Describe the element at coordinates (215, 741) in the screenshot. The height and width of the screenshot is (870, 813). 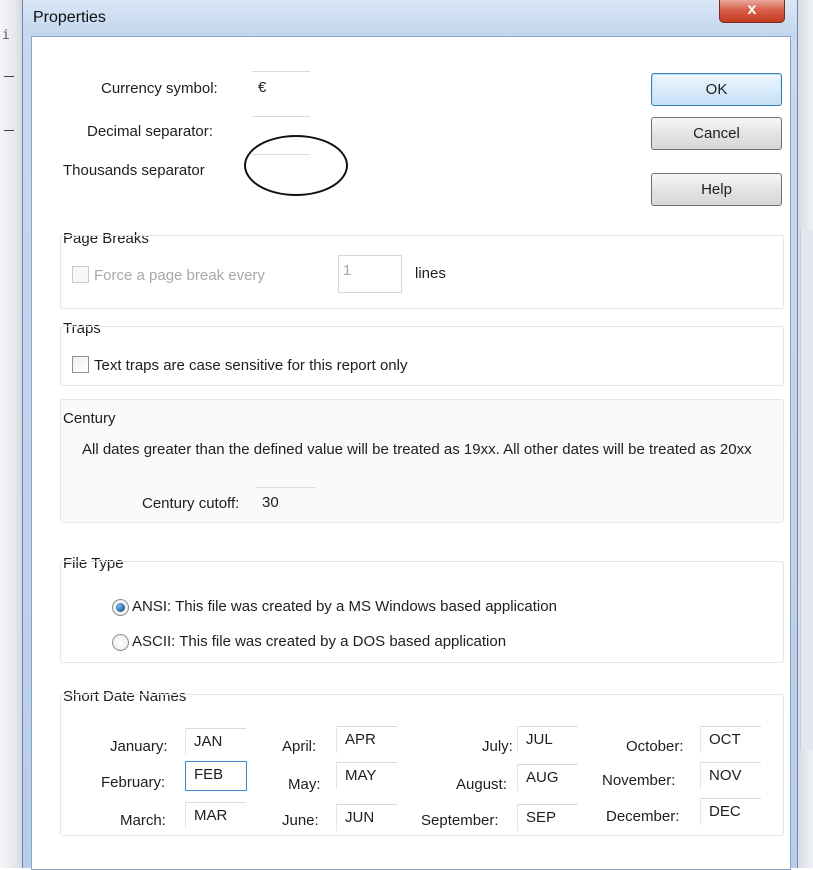
I see `month-input-january: JAN` at that location.